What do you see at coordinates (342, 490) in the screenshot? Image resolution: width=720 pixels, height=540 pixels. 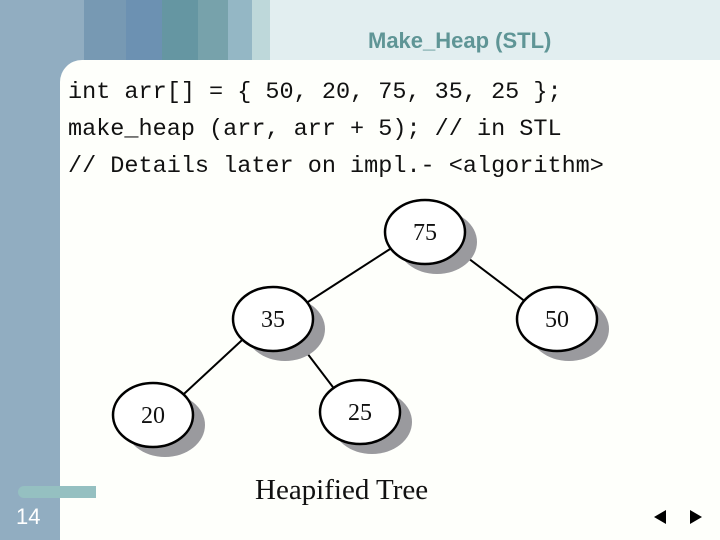 I see `diagram-caption: Heapified Tree` at bounding box center [342, 490].